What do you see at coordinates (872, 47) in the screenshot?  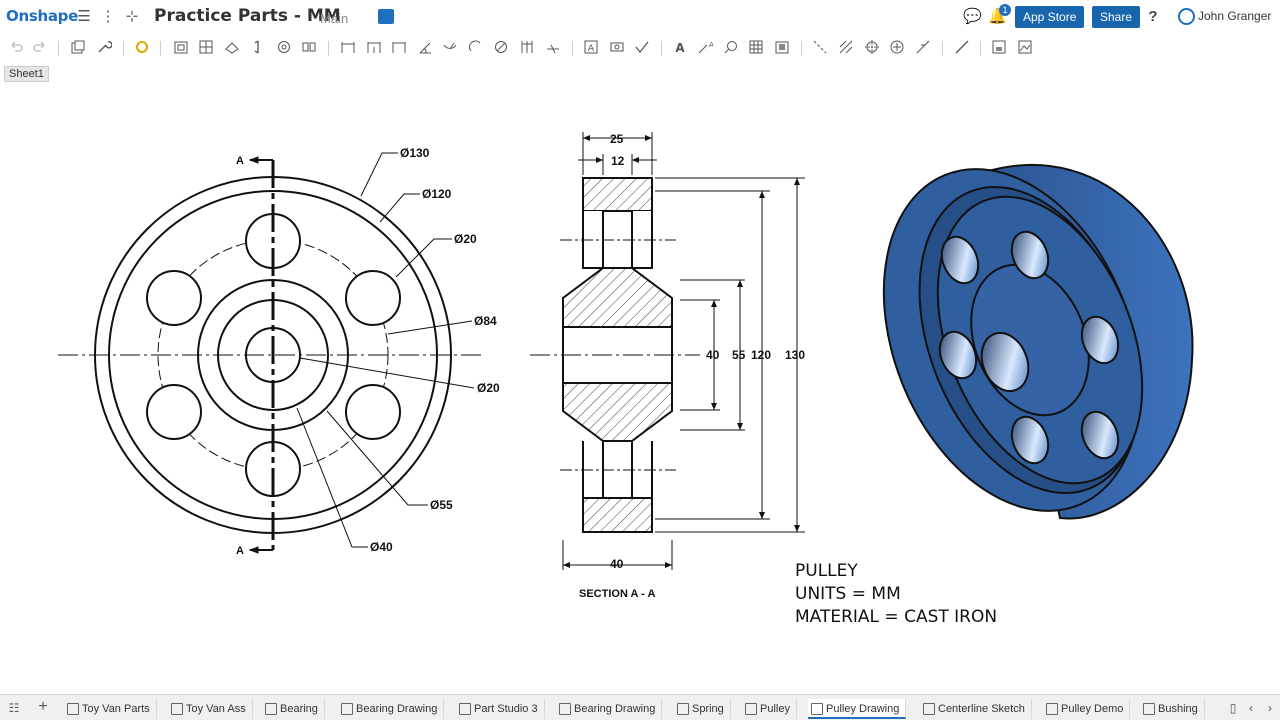 I see `center-mark-icon` at bounding box center [872, 47].